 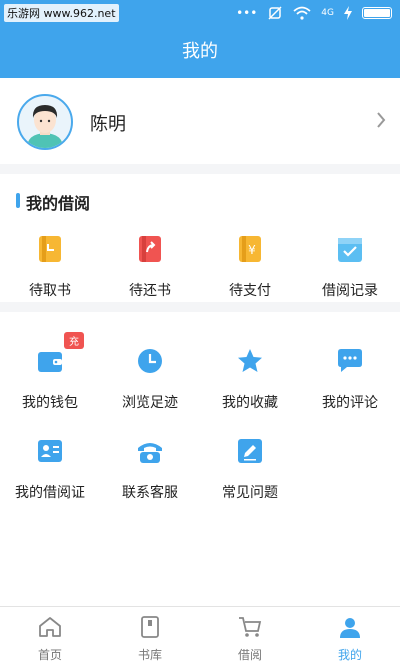 I want to click on wallet-button: 充 我的钱包, so click(x=50, y=372).